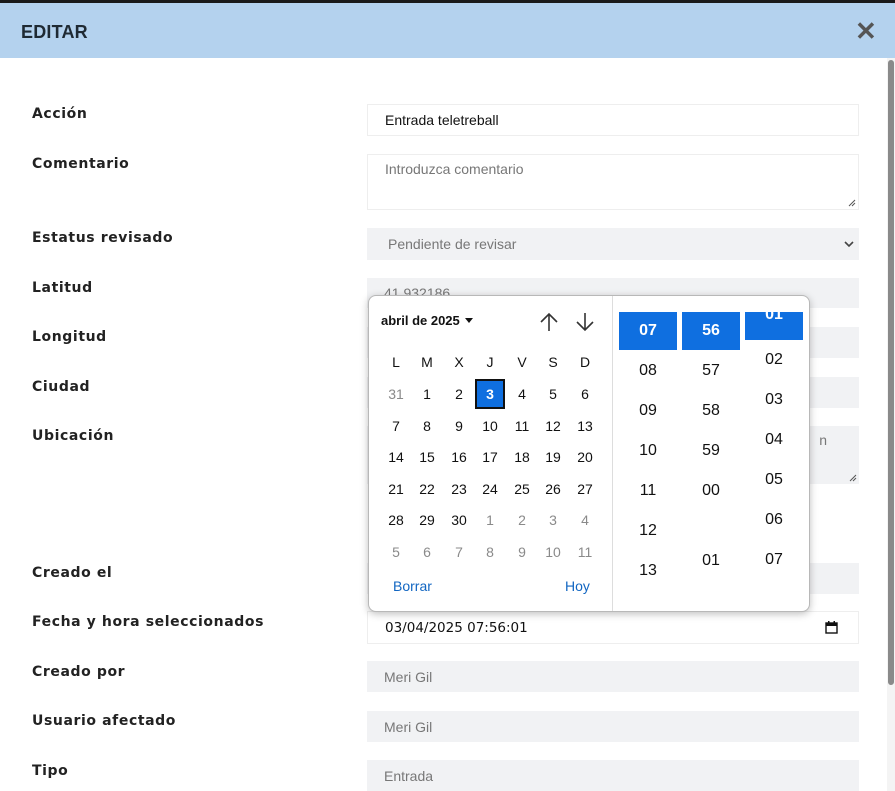  I want to click on comentario-placeholder: Introduzca comentario, so click(454, 169).